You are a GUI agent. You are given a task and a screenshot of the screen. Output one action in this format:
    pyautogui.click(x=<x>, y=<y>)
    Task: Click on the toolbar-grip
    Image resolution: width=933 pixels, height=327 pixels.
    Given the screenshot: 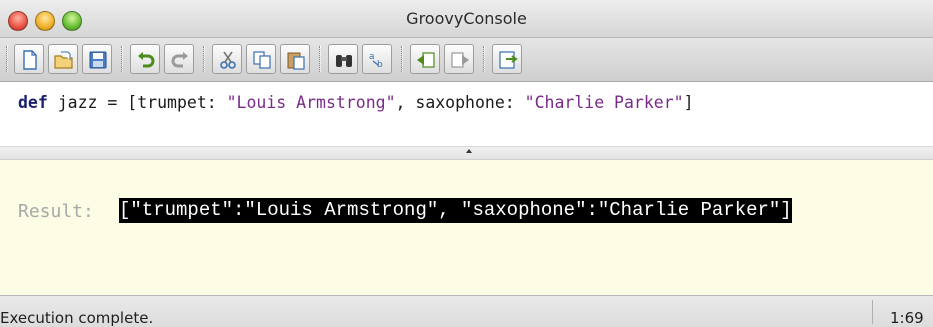 What is the action you would take?
    pyautogui.click(x=7, y=59)
    